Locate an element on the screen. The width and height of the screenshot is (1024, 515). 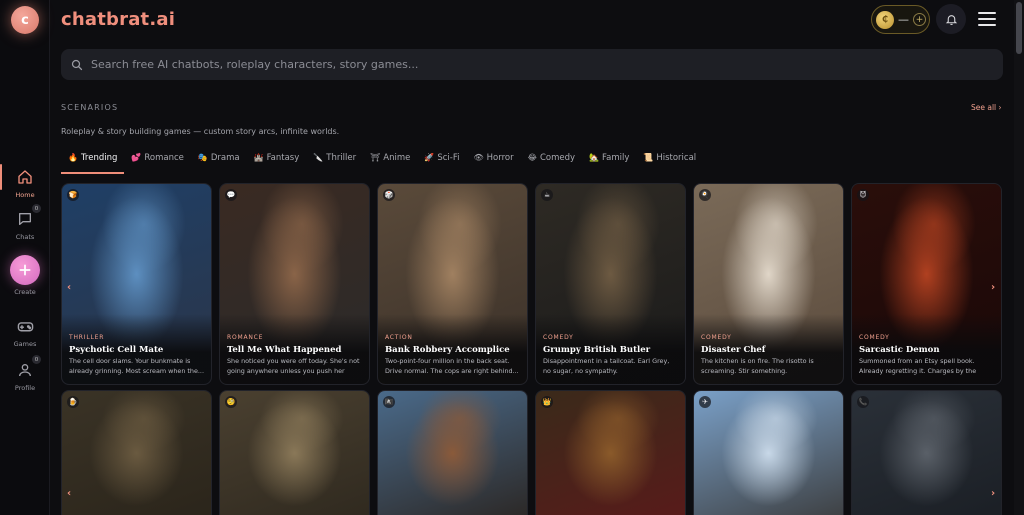
scenario-card: ✈ is located at coordinates (768, 452).